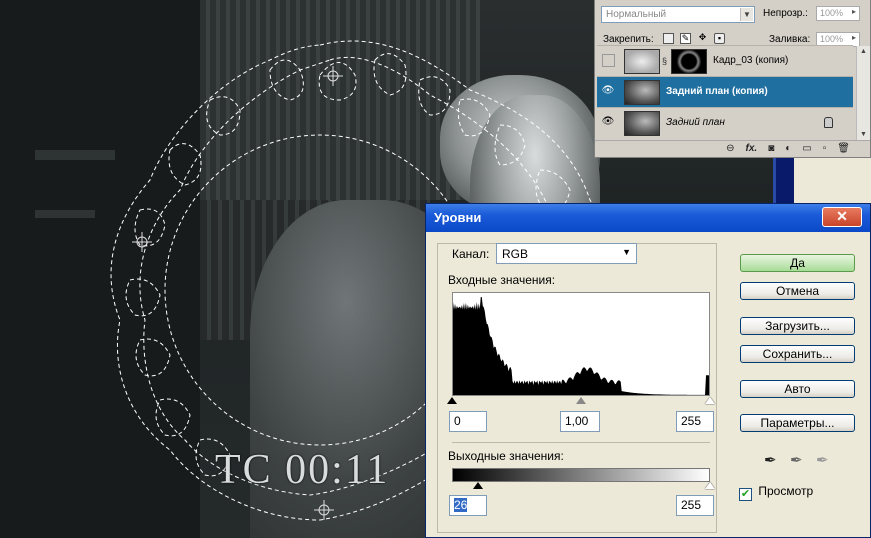 The height and width of the screenshot is (538, 871). I want to click on chevron-right-icon: ▸, so click(854, 13).